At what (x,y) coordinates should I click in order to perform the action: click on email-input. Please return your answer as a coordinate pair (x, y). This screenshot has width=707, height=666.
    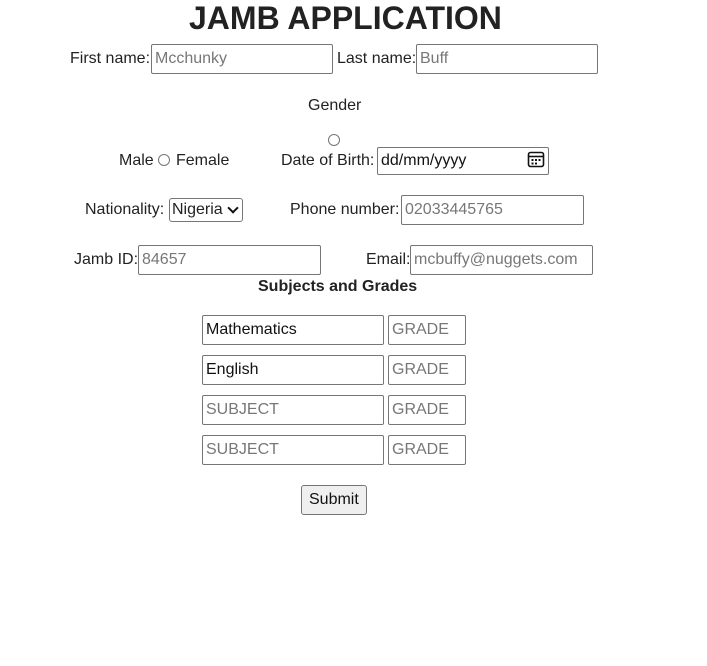
    Looking at the image, I should click on (501, 260).